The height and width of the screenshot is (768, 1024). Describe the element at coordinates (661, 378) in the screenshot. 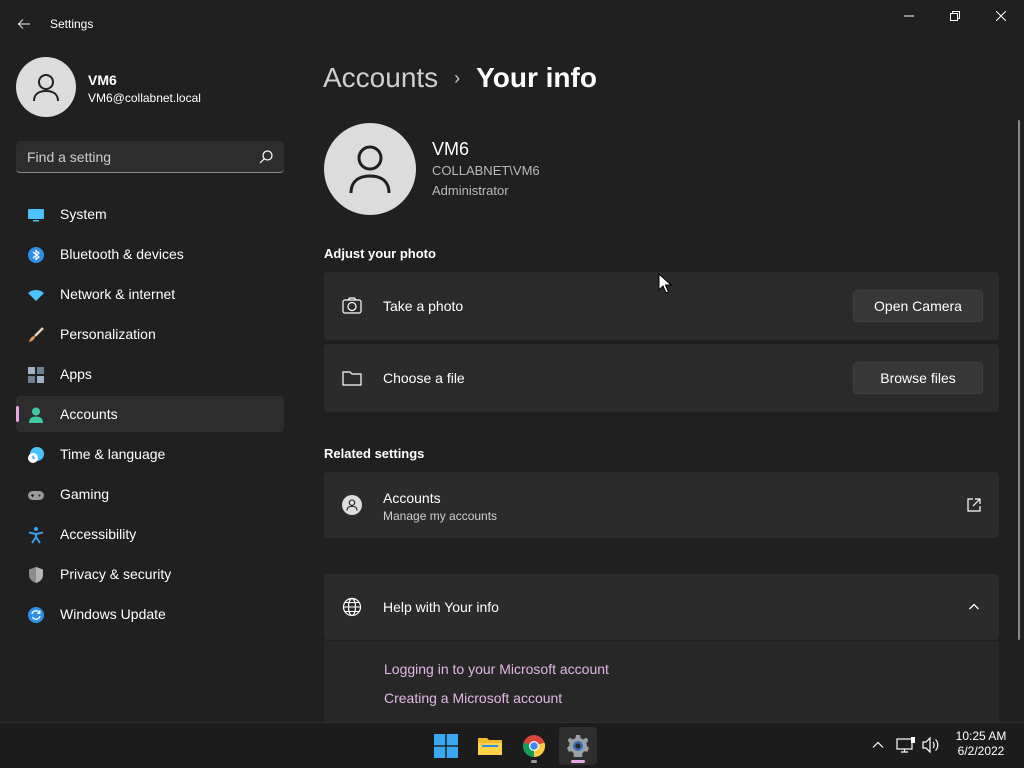

I see `choose-file-card: Choose a file Browse files` at that location.